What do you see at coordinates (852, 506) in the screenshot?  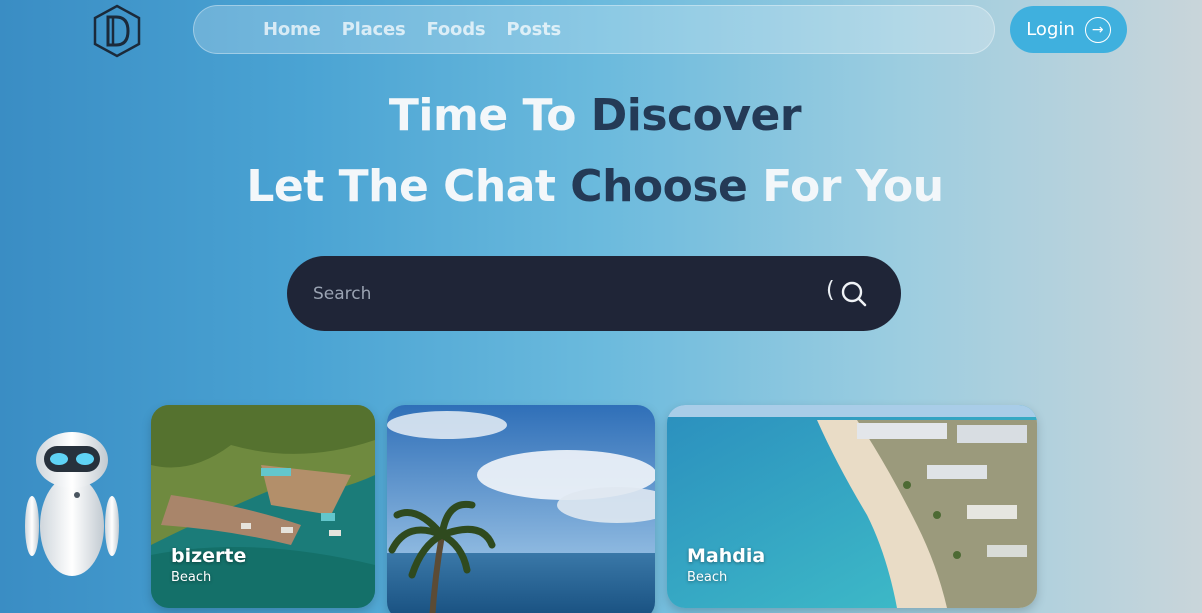 I see `place-card-mahdia: Mahdia Beach` at bounding box center [852, 506].